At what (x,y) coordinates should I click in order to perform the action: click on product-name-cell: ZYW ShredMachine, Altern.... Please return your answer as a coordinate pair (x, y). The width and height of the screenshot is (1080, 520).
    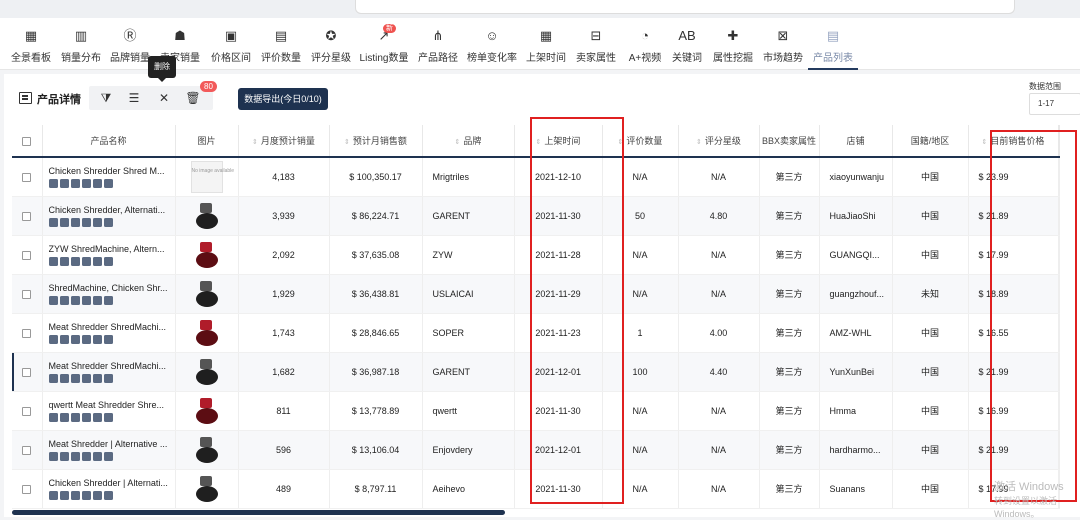
    Looking at the image, I should click on (109, 255).